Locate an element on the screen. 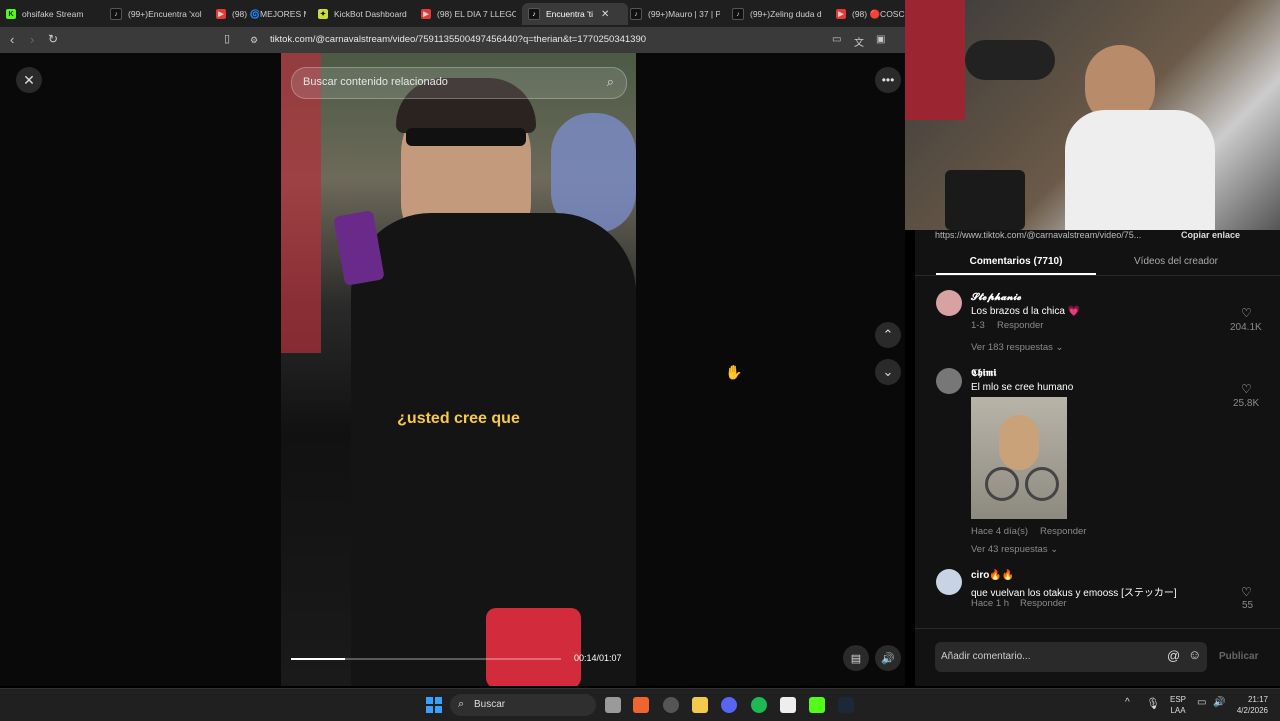 Image resolution: width=1280 pixels, height=721 pixels. forward-icon: › is located at coordinates (32, 39).